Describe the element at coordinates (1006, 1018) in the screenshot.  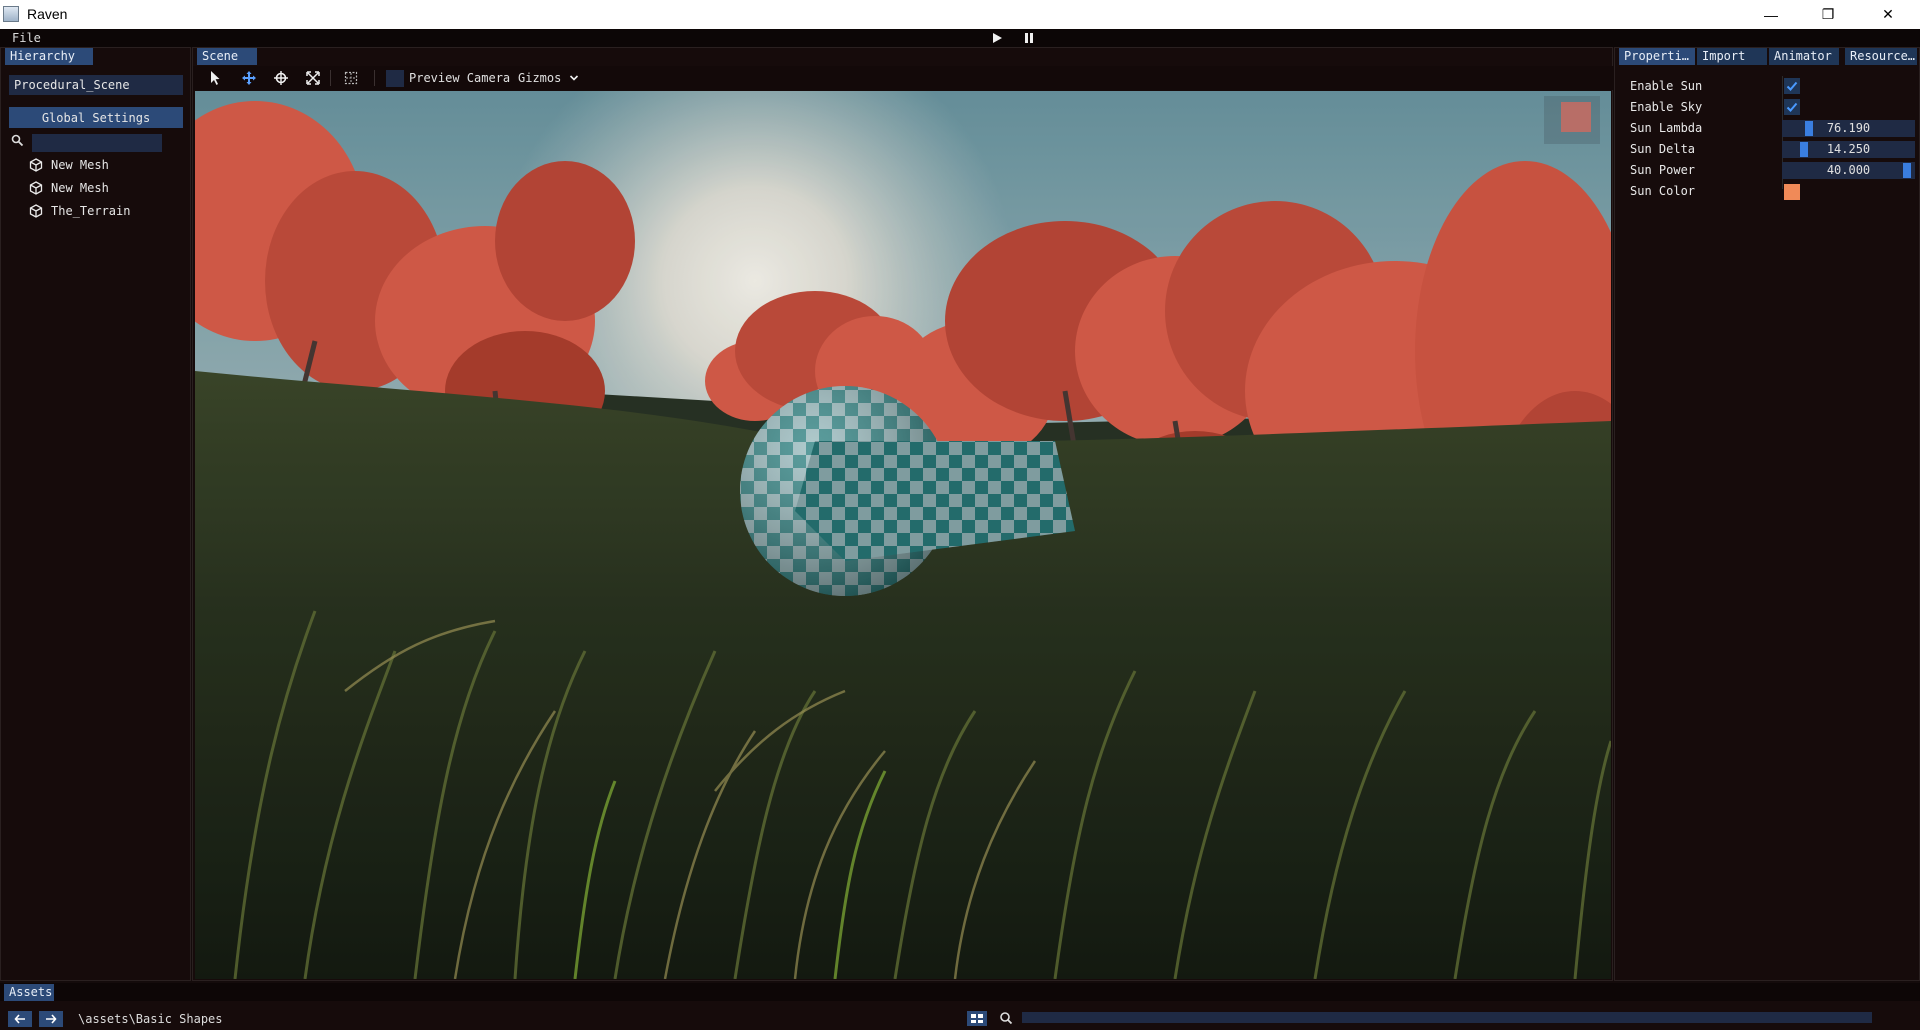
I see `zoom-icon` at that location.